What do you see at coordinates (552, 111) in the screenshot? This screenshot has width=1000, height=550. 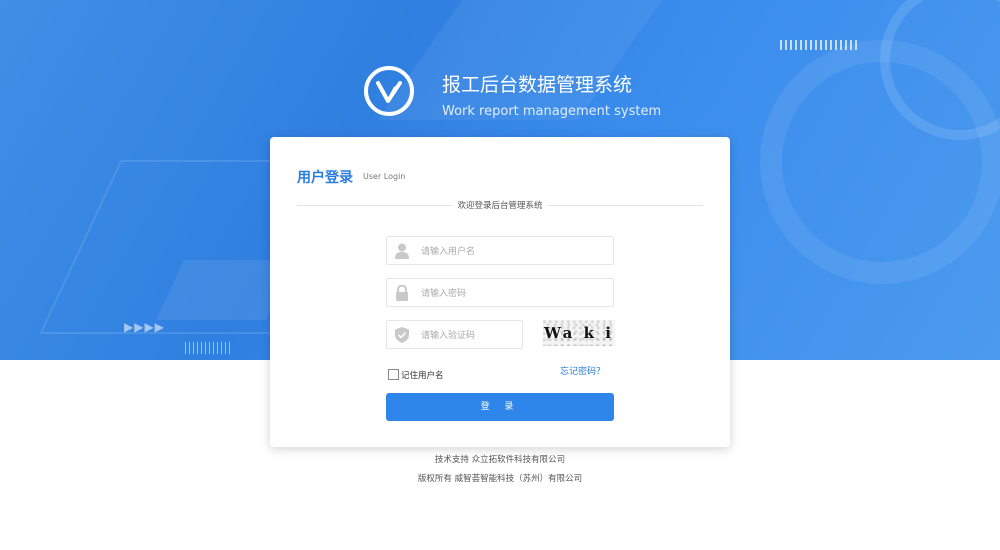 I see `app-subtitle: Work report management system` at bounding box center [552, 111].